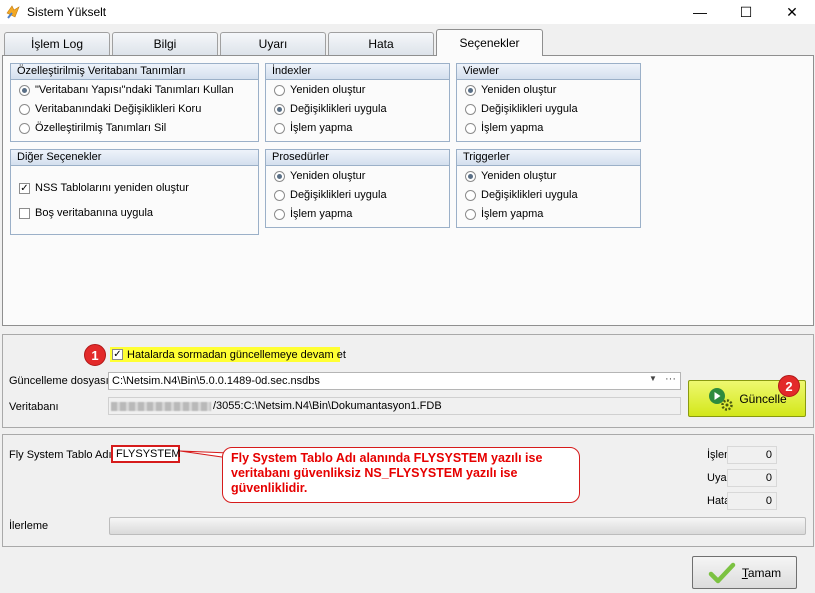 Image resolution: width=815 pixels, height=593 pixels. What do you see at coordinates (161, 406) in the screenshot?
I see `blurred-host-text` at bounding box center [161, 406].